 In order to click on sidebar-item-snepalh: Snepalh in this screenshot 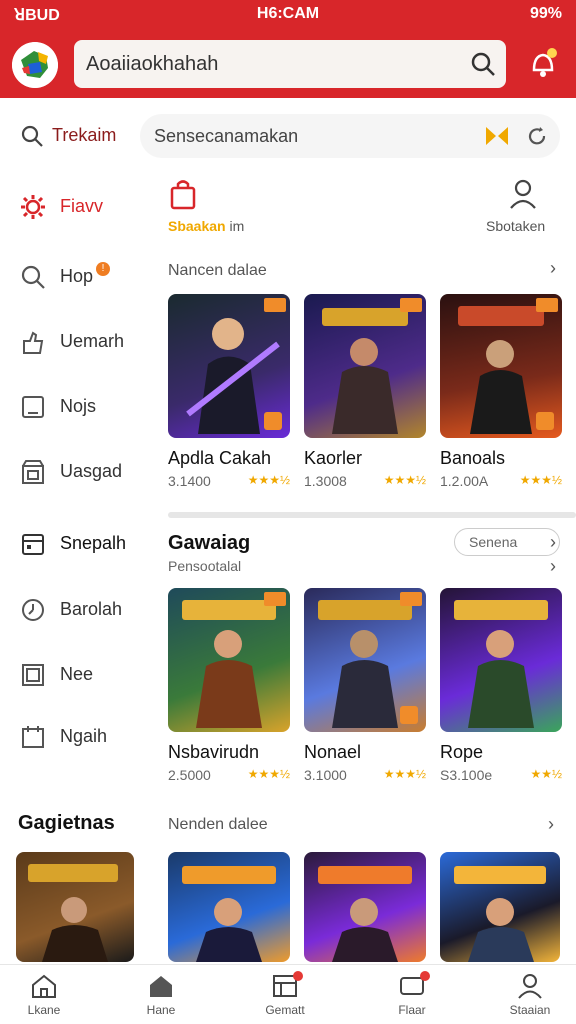, I will do `click(75, 544)`.